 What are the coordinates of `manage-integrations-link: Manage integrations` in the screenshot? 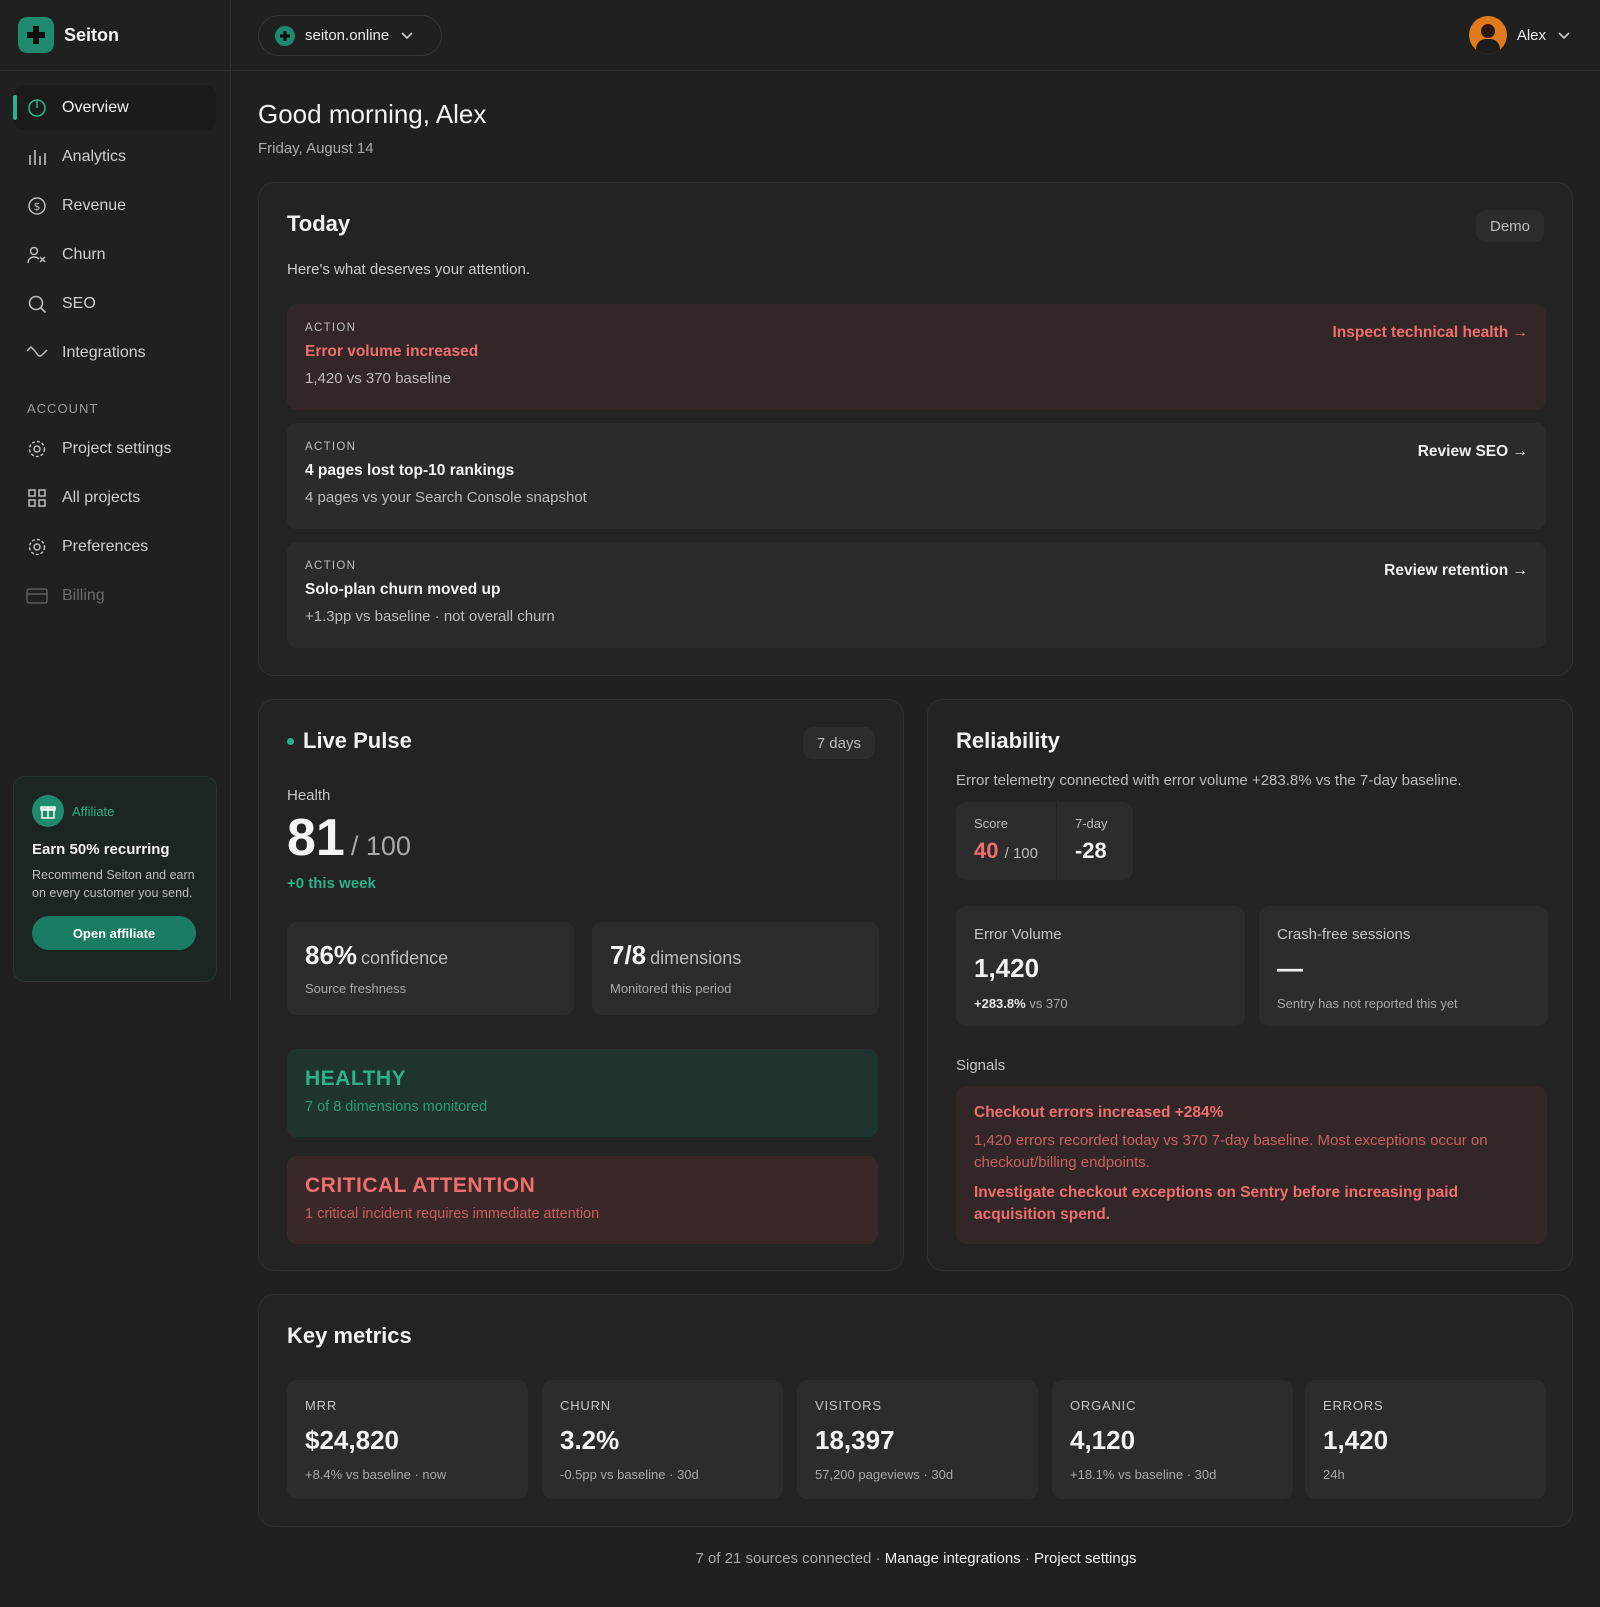 It's located at (953, 1558).